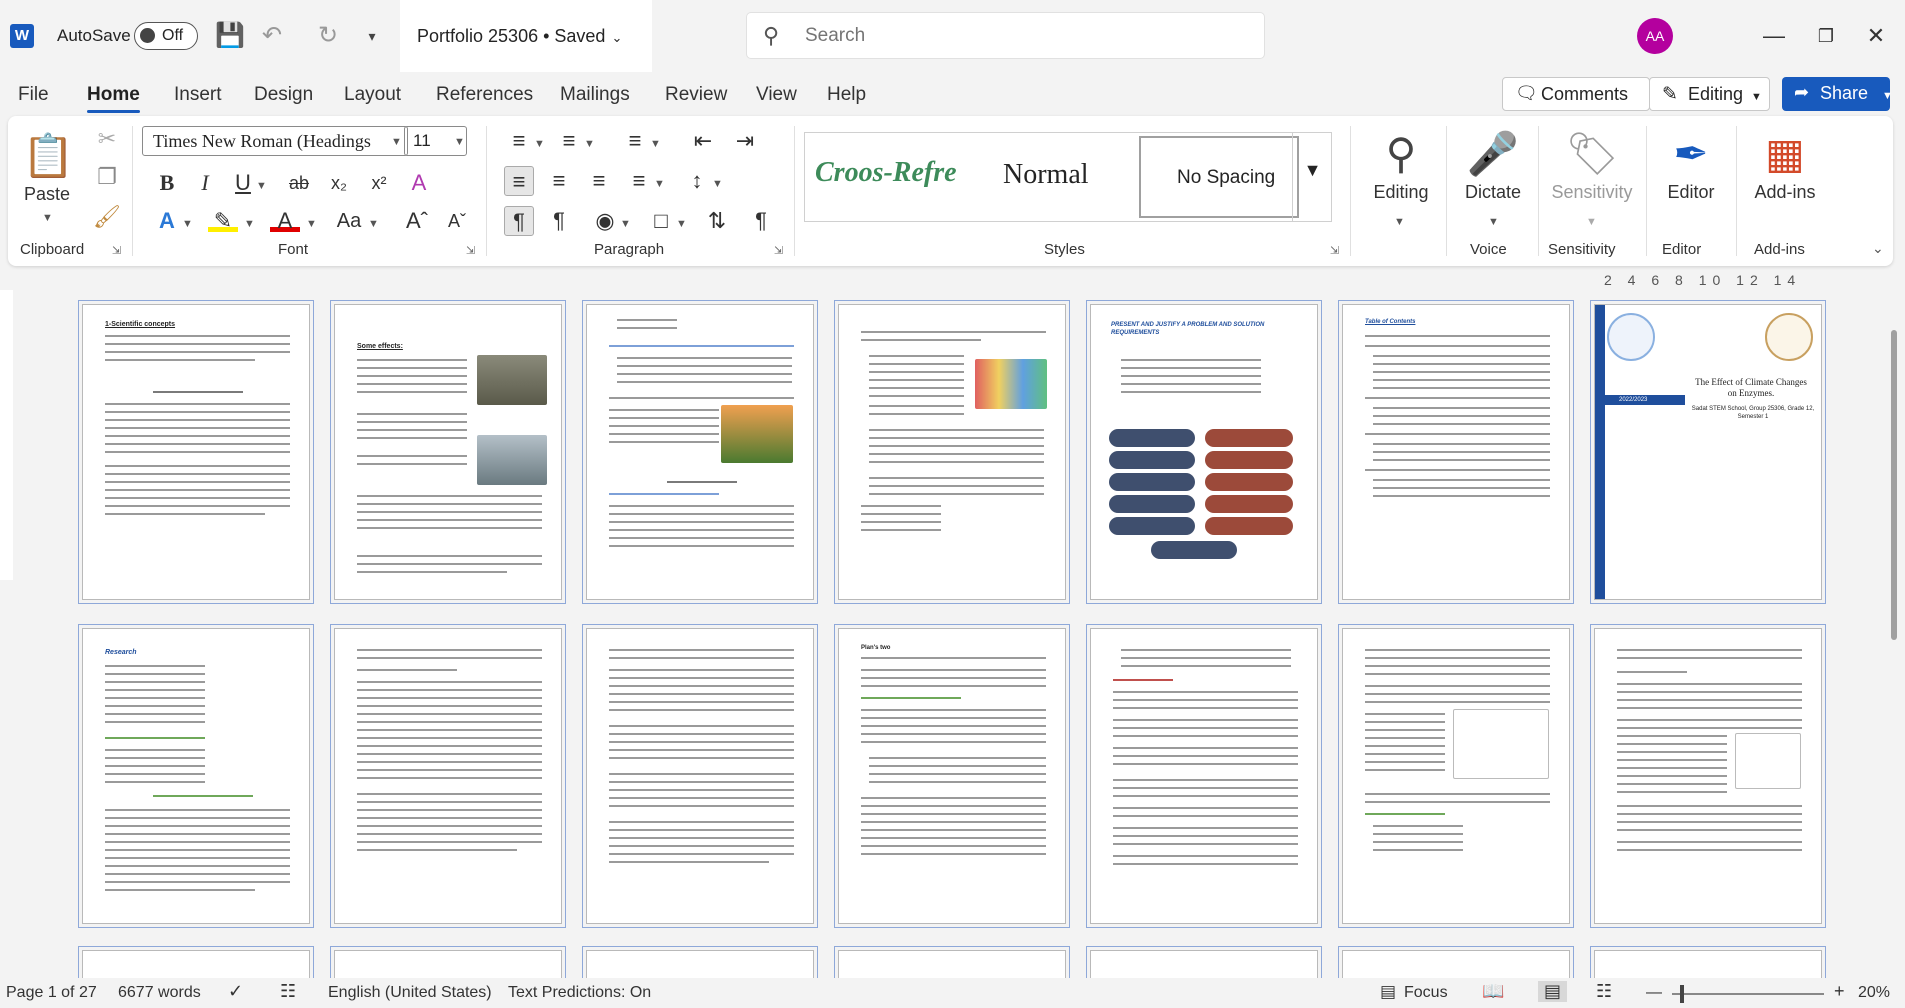 This screenshot has width=1905, height=1008. I want to click on editor-button: ✒ Editor, so click(1691, 164).